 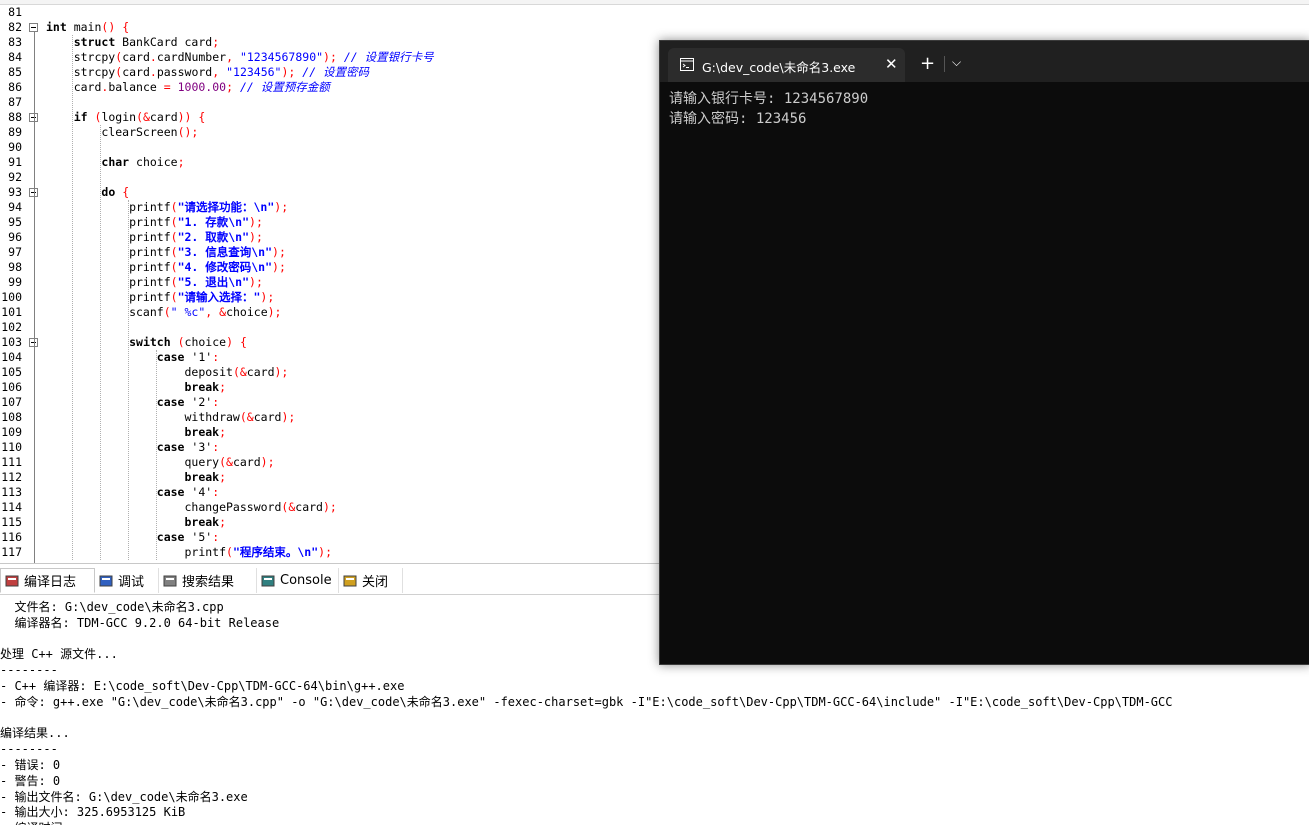 What do you see at coordinates (15, 102) in the screenshot?
I see `line-number: 87` at bounding box center [15, 102].